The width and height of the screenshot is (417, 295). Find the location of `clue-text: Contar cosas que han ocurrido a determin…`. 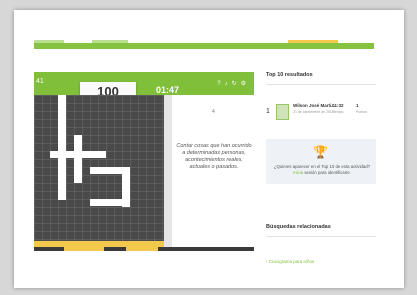

clue-text: Contar cosas que han ocurrido a determin… is located at coordinates (214, 156).